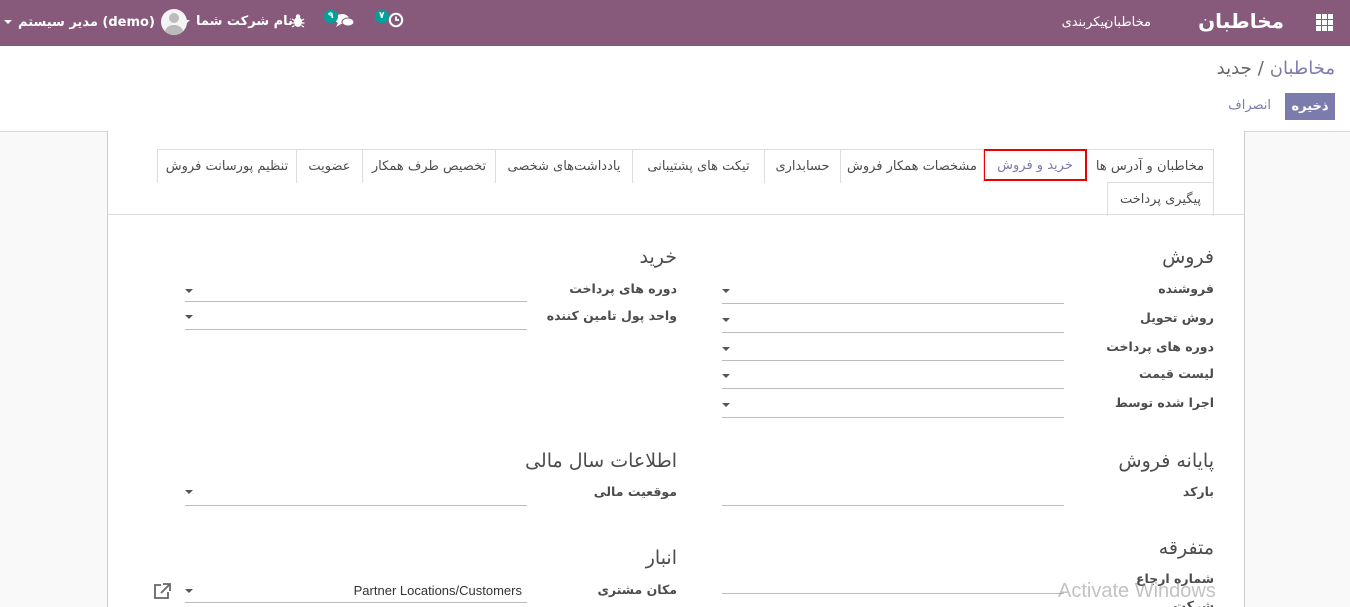 The width and height of the screenshot is (1350, 607). Describe the element at coordinates (601, 461) in the screenshot. I see `section-fiscal-title: اطلاعات سال مالی` at that location.